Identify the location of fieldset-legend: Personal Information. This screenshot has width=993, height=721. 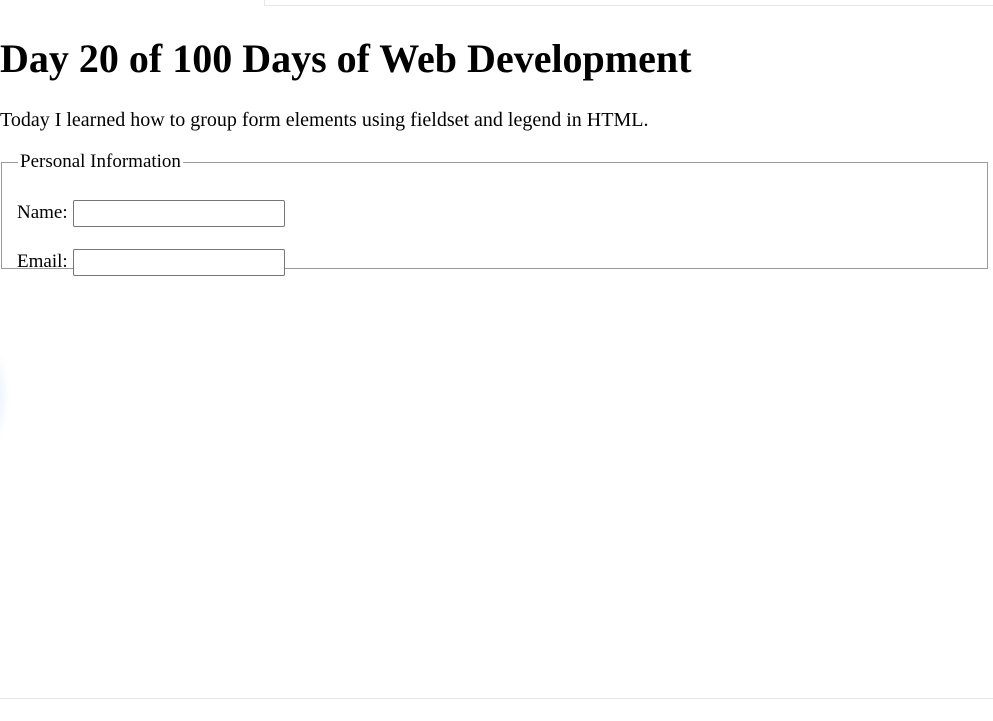
(100, 161).